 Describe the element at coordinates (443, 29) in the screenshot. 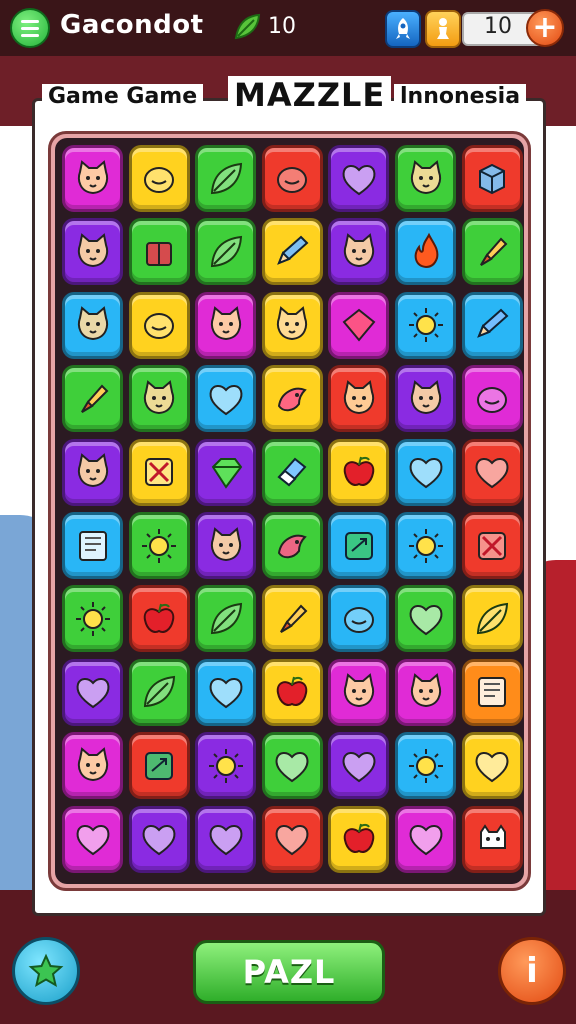

I see `pawn-button` at that location.